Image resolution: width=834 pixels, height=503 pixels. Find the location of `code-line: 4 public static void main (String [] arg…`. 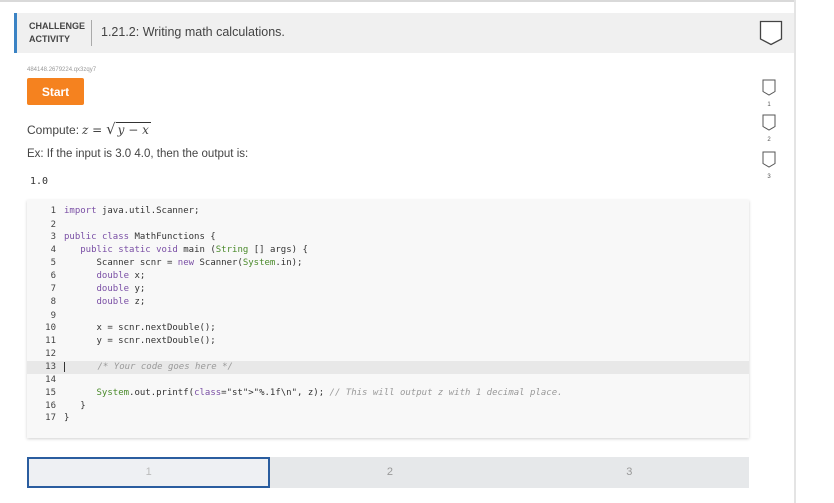

code-line: 4 public static void main (String [] arg… is located at coordinates (388, 250).